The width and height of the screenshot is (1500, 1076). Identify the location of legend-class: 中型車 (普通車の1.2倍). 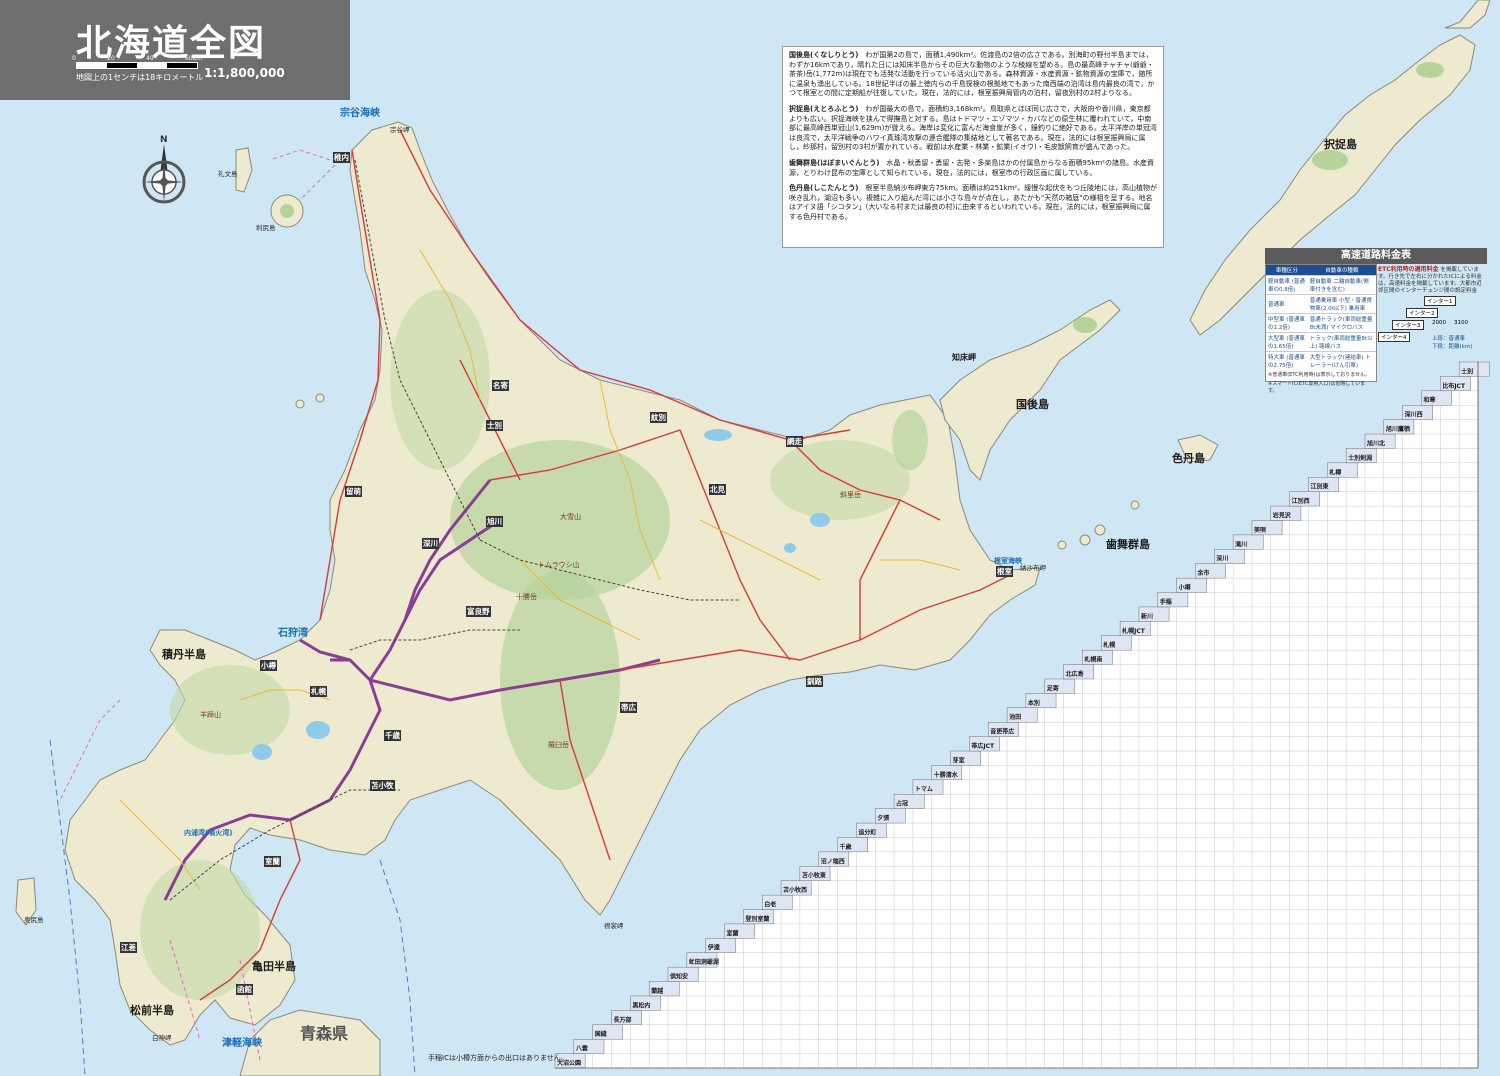
(1287, 323).